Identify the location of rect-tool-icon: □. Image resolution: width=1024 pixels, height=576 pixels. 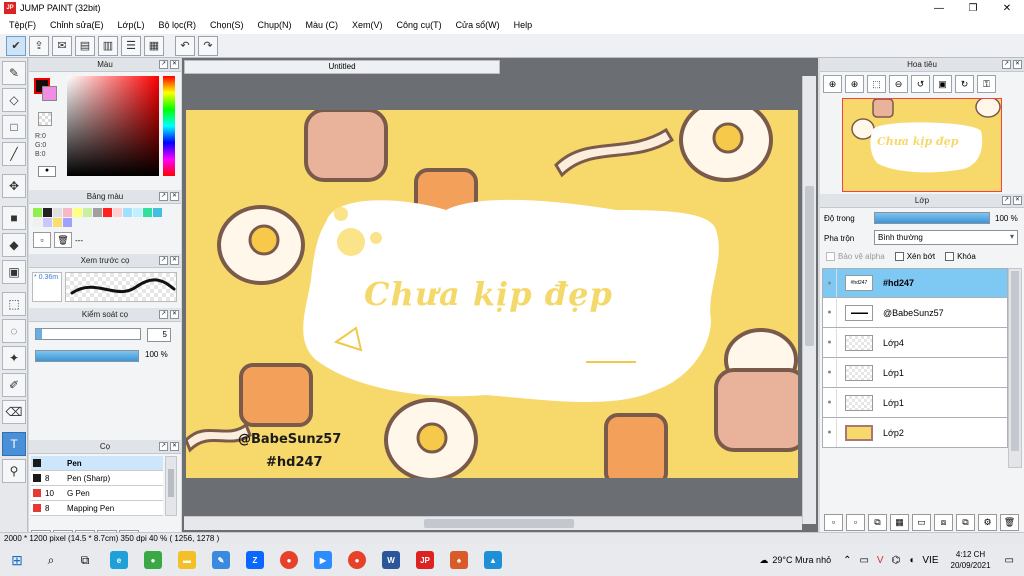
(14, 127).